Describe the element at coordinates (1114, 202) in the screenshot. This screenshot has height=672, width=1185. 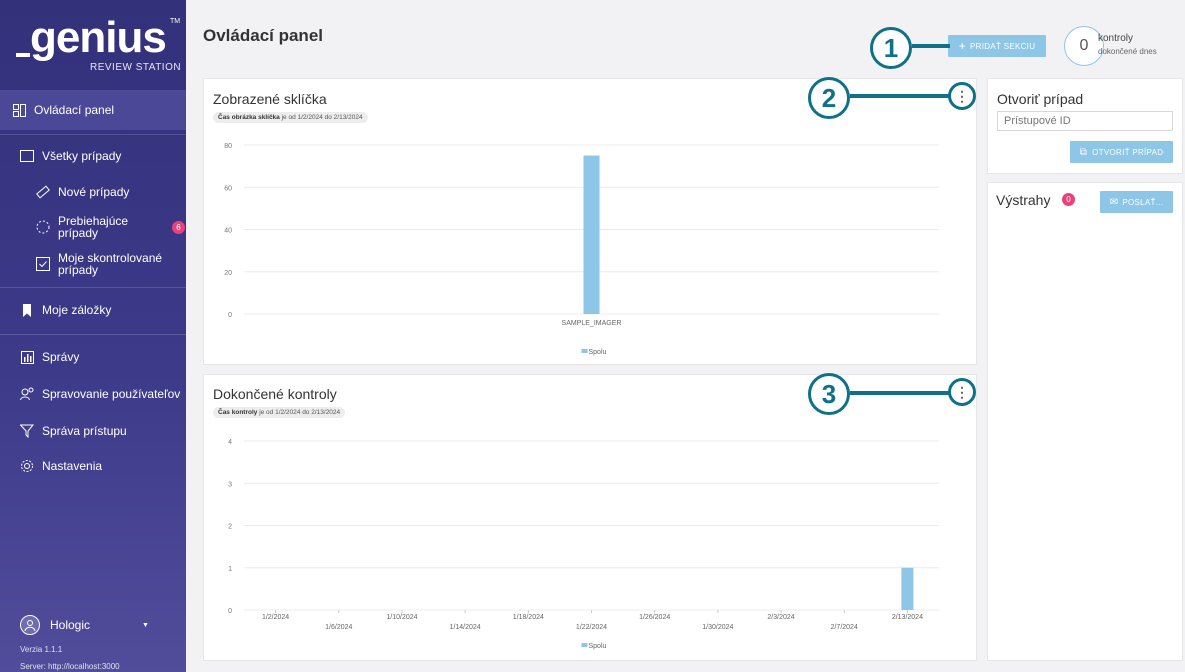
I see `mail-icon: ✉` at that location.